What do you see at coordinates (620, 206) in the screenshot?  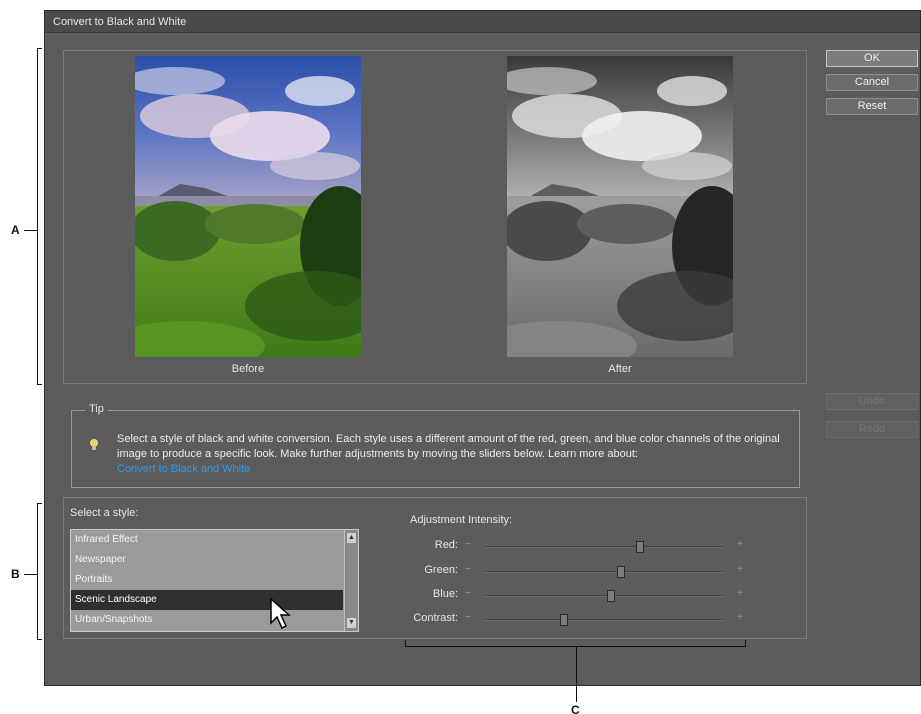 I see `after-image` at bounding box center [620, 206].